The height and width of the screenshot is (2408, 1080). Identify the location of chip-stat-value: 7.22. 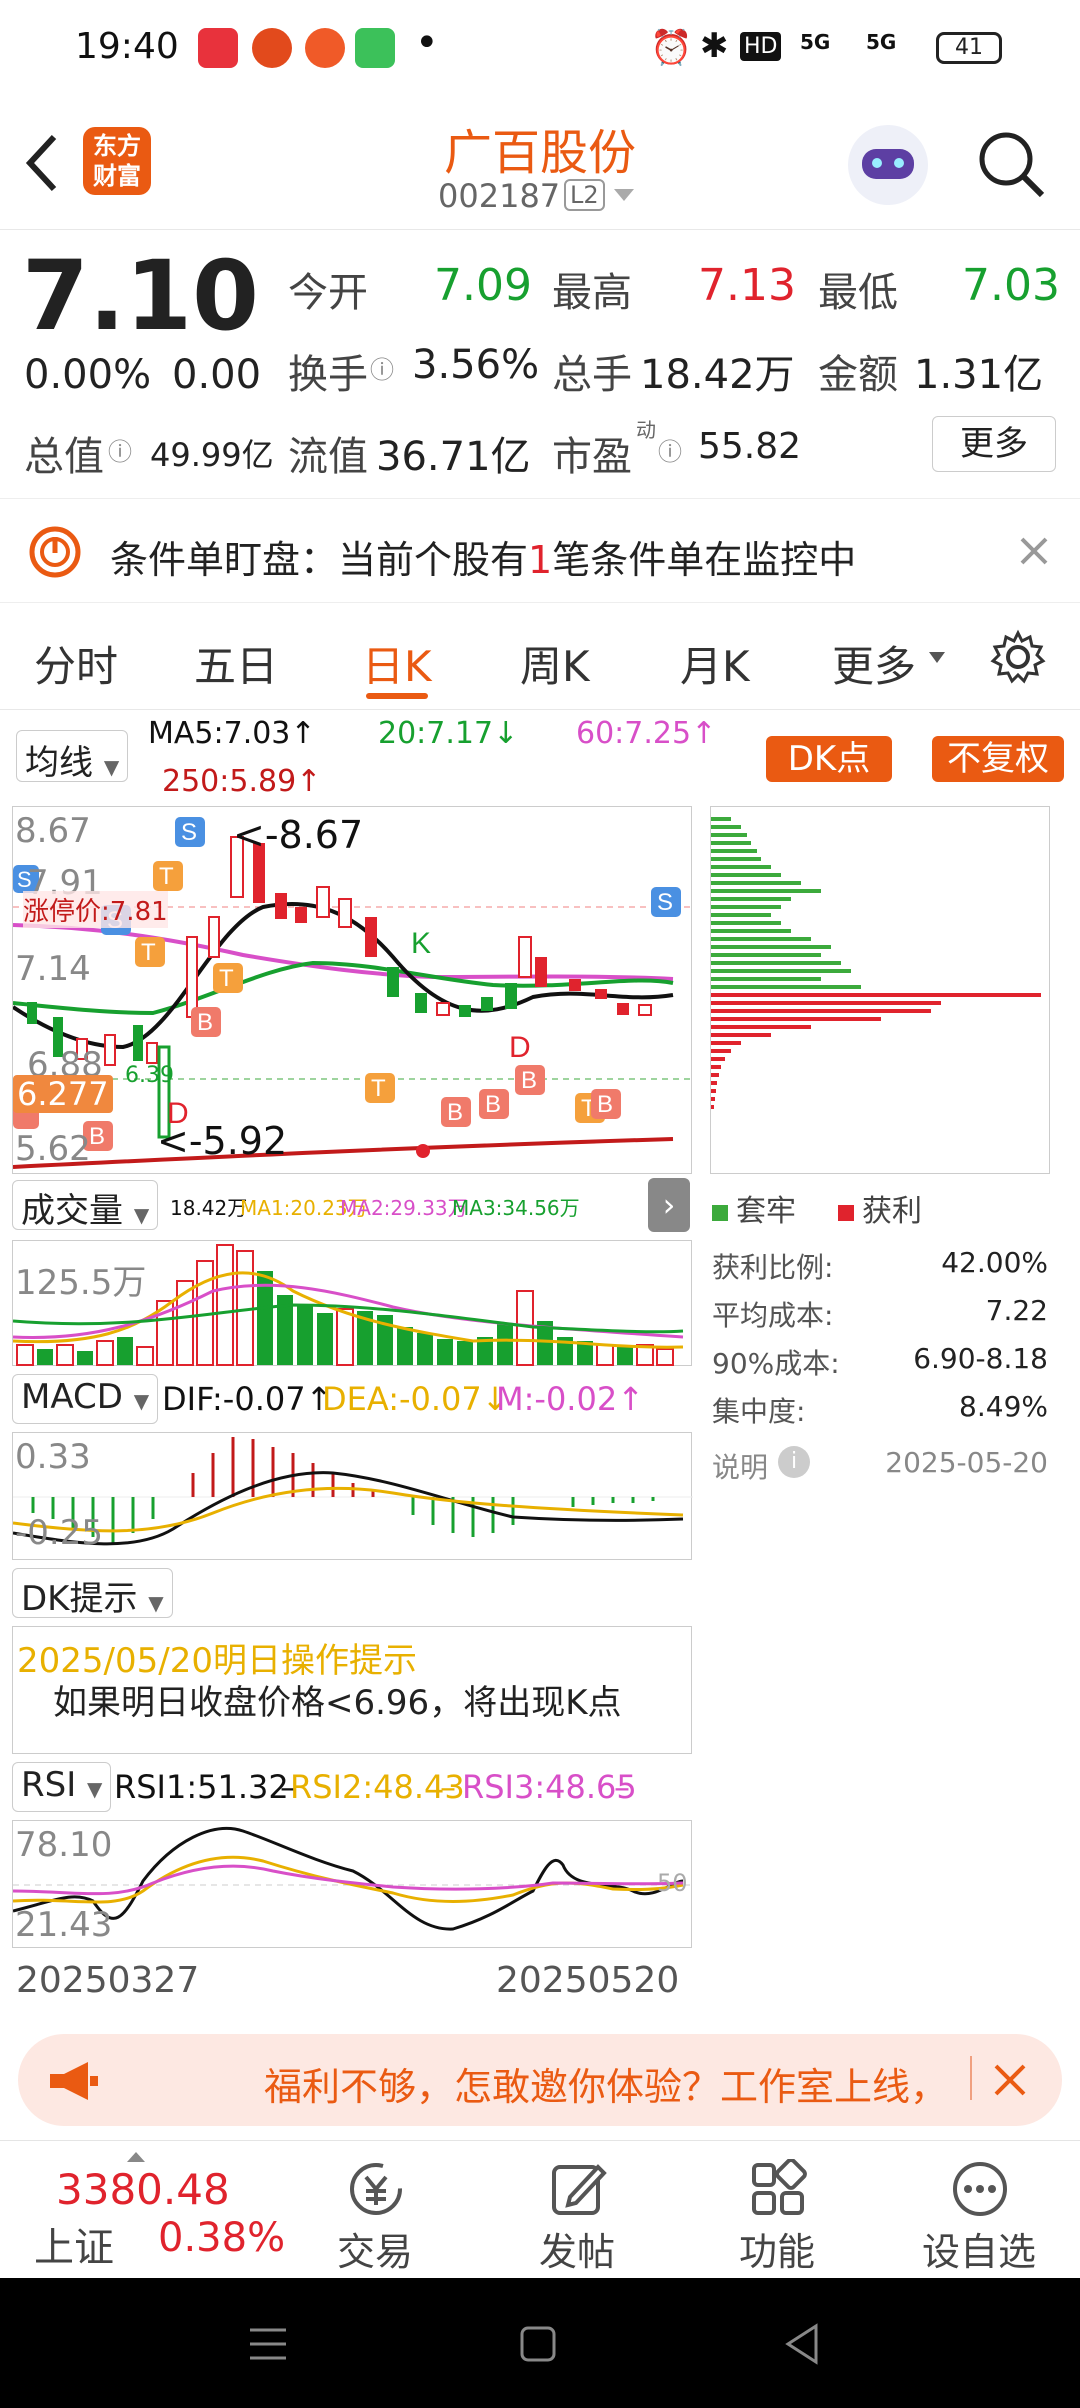
(1016, 1310).